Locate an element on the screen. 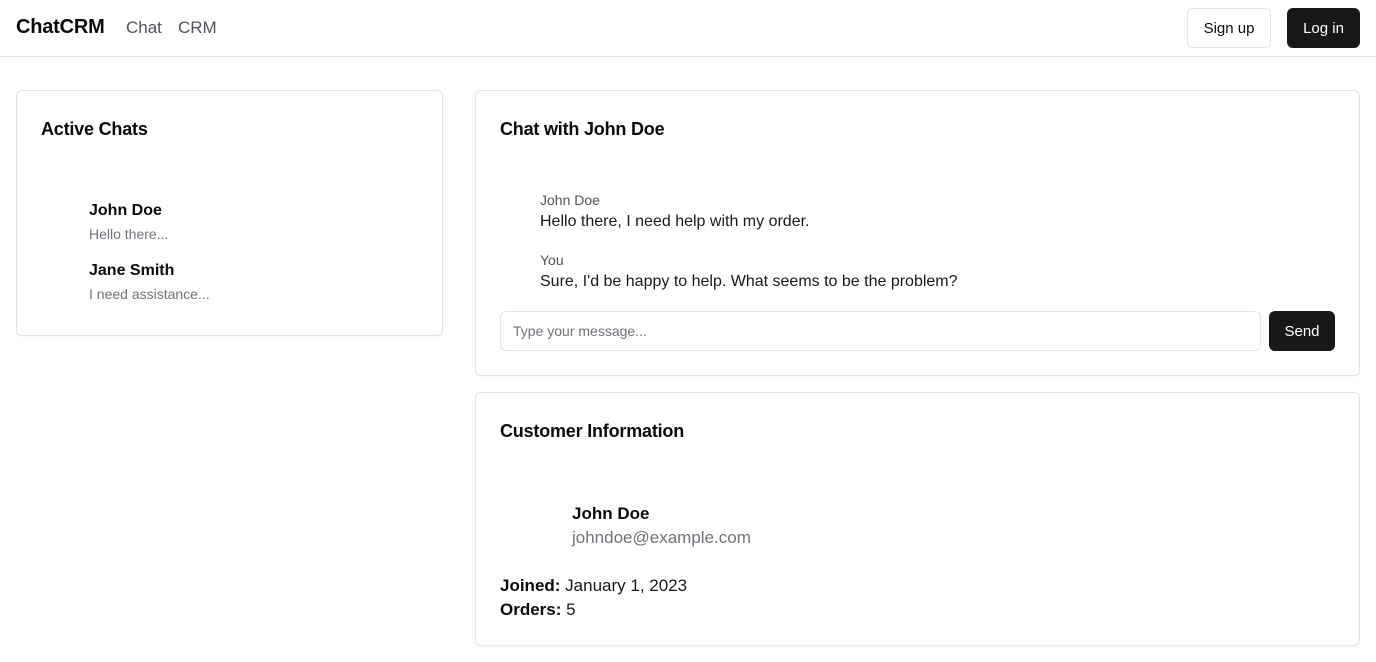 The height and width of the screenshot is (662, 1376). message-text: Hello there, I need help with my order. is located at coordinates (675, 221).